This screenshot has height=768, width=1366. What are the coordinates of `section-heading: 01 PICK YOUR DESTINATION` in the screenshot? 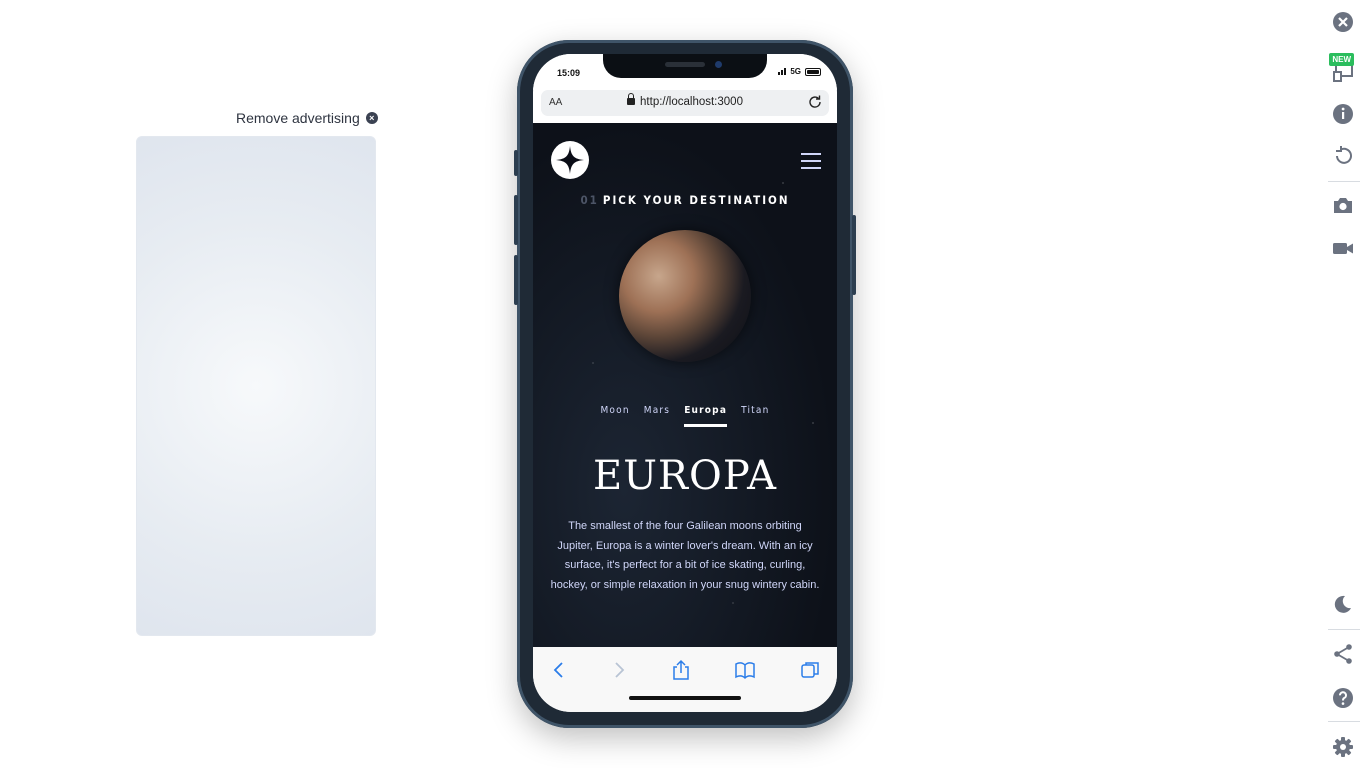 It's located at (685, 200).